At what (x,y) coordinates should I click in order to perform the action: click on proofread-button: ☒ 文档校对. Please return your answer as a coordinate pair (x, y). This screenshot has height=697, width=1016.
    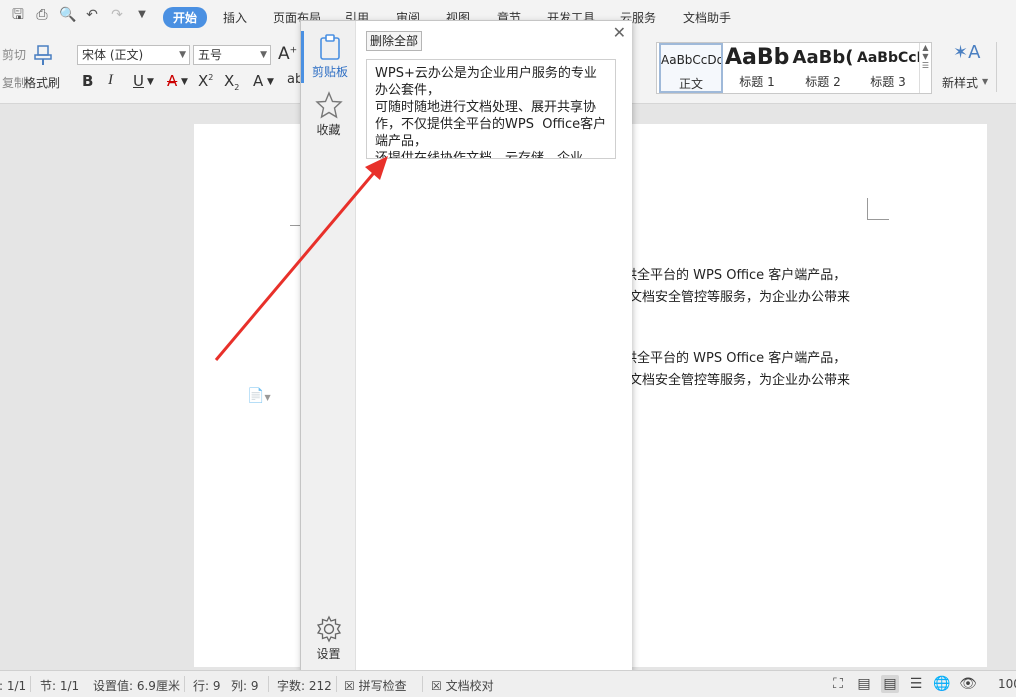
    Looking at the image, I should click on (462, 685).